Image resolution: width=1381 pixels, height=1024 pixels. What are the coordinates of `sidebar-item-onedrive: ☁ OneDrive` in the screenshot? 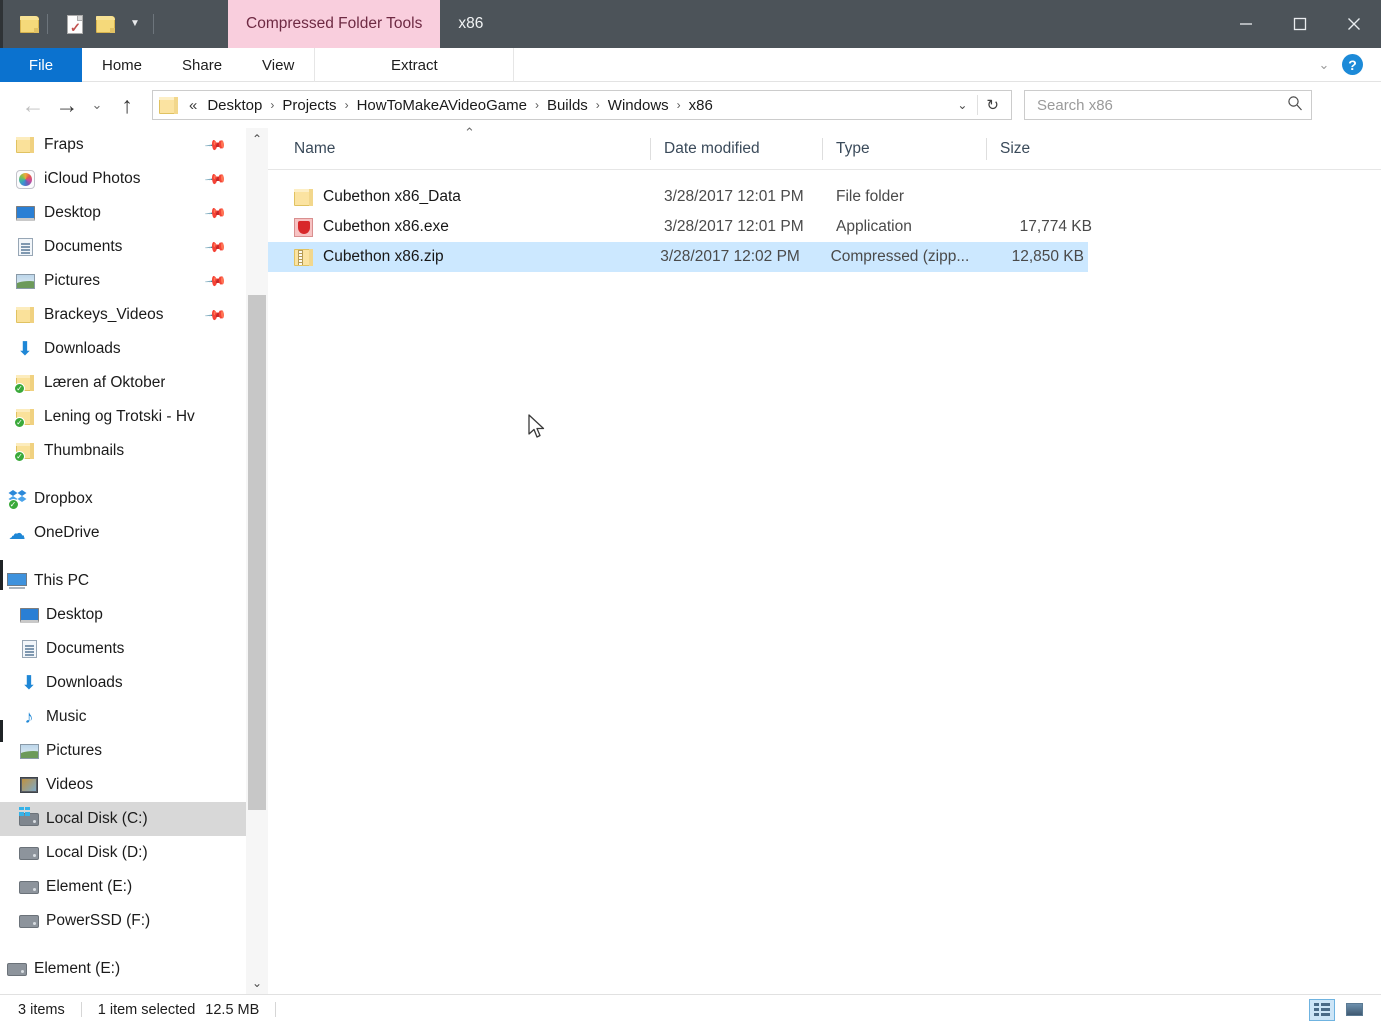 It's located at (123, 533).